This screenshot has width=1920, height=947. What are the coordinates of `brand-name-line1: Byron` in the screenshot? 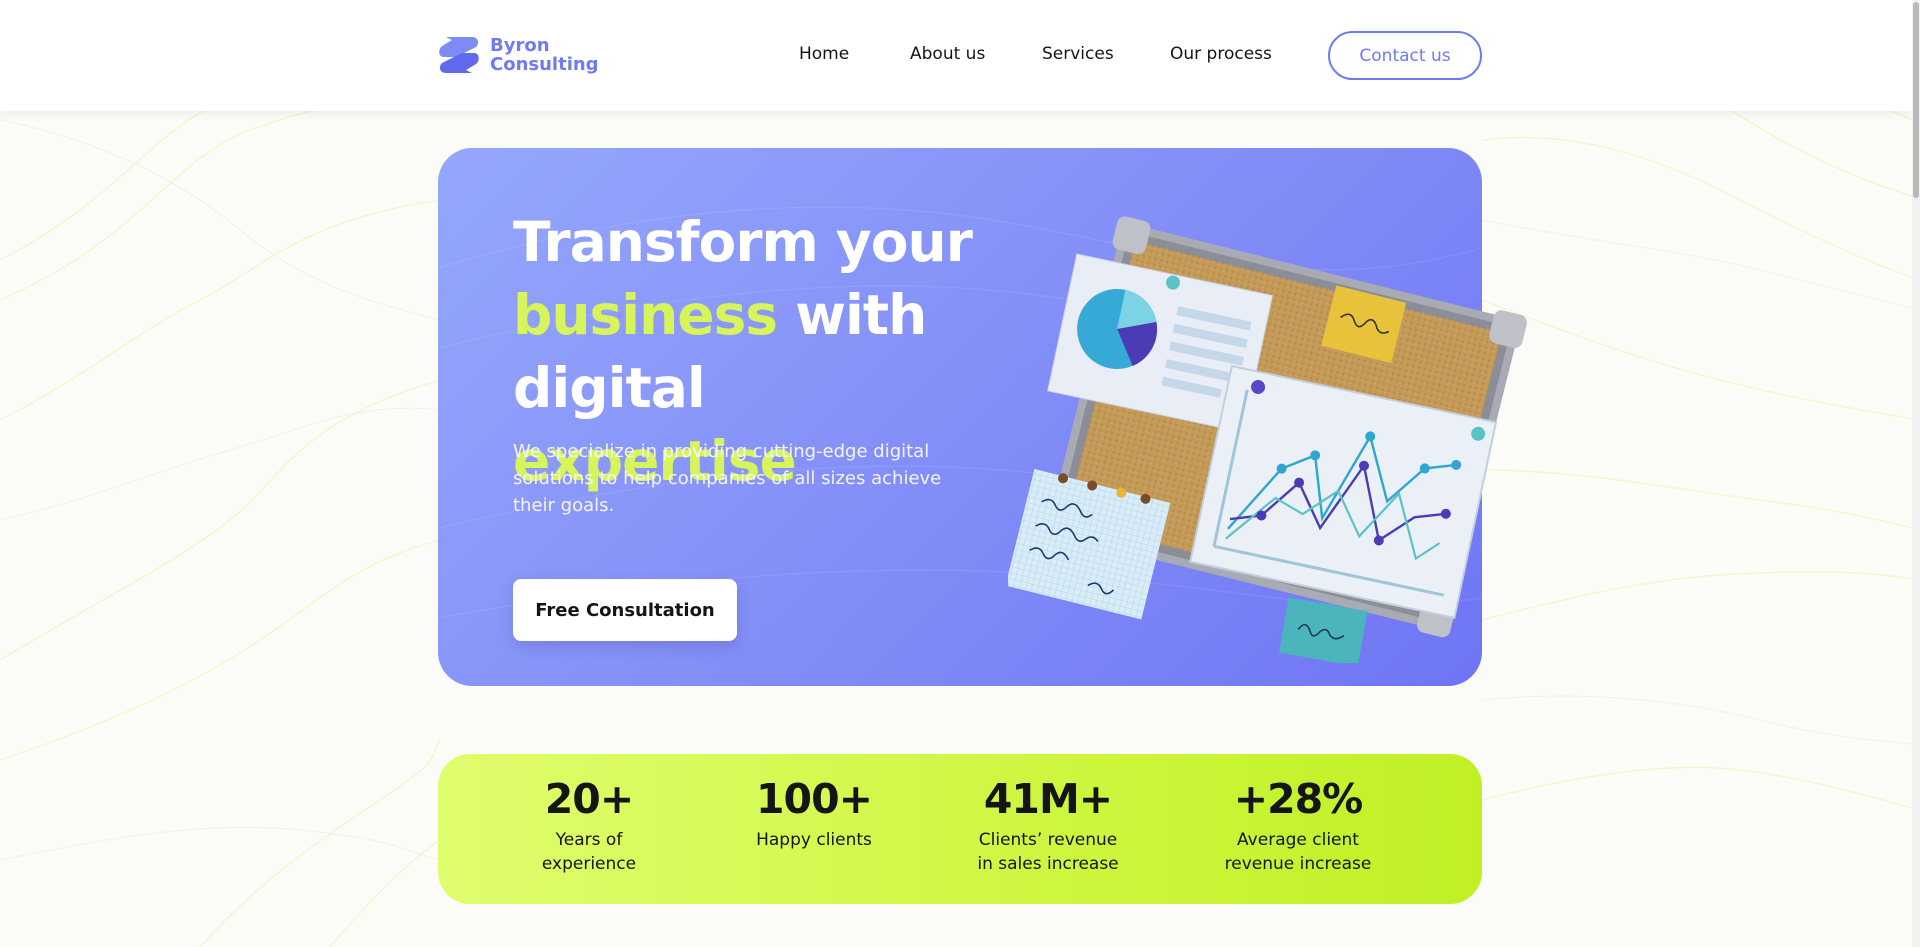 It's located at (520, 45).